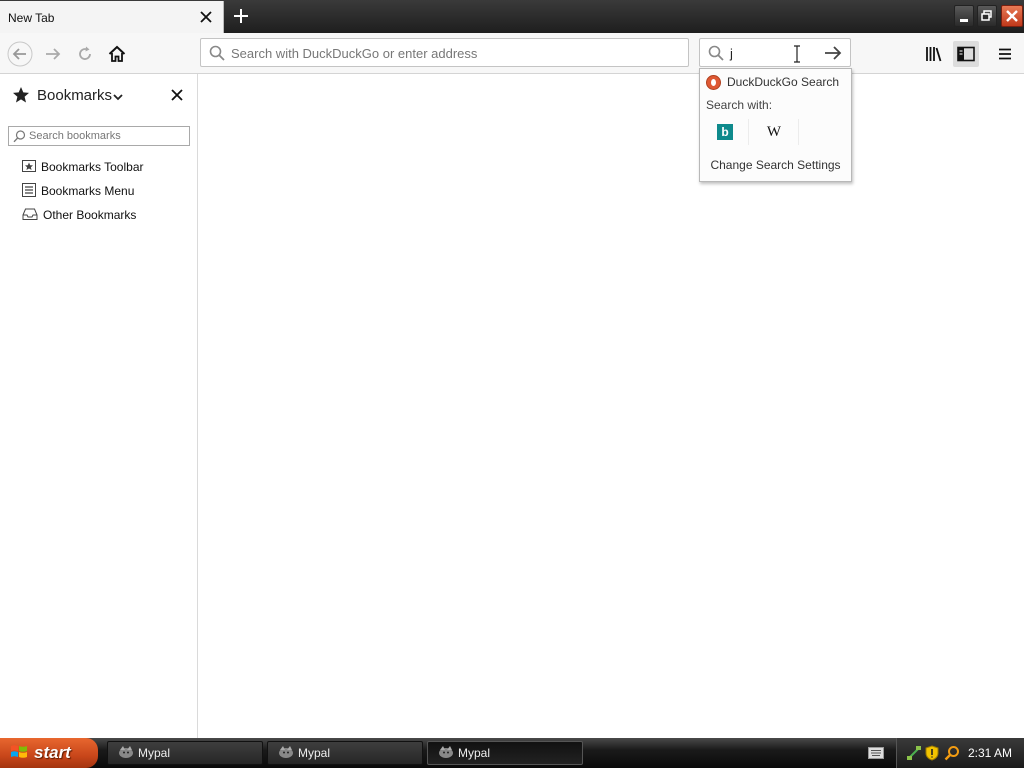  Describe the element at coordinates (952, 754) in the screenshot. I see `search-magnifier-icon` at that location.